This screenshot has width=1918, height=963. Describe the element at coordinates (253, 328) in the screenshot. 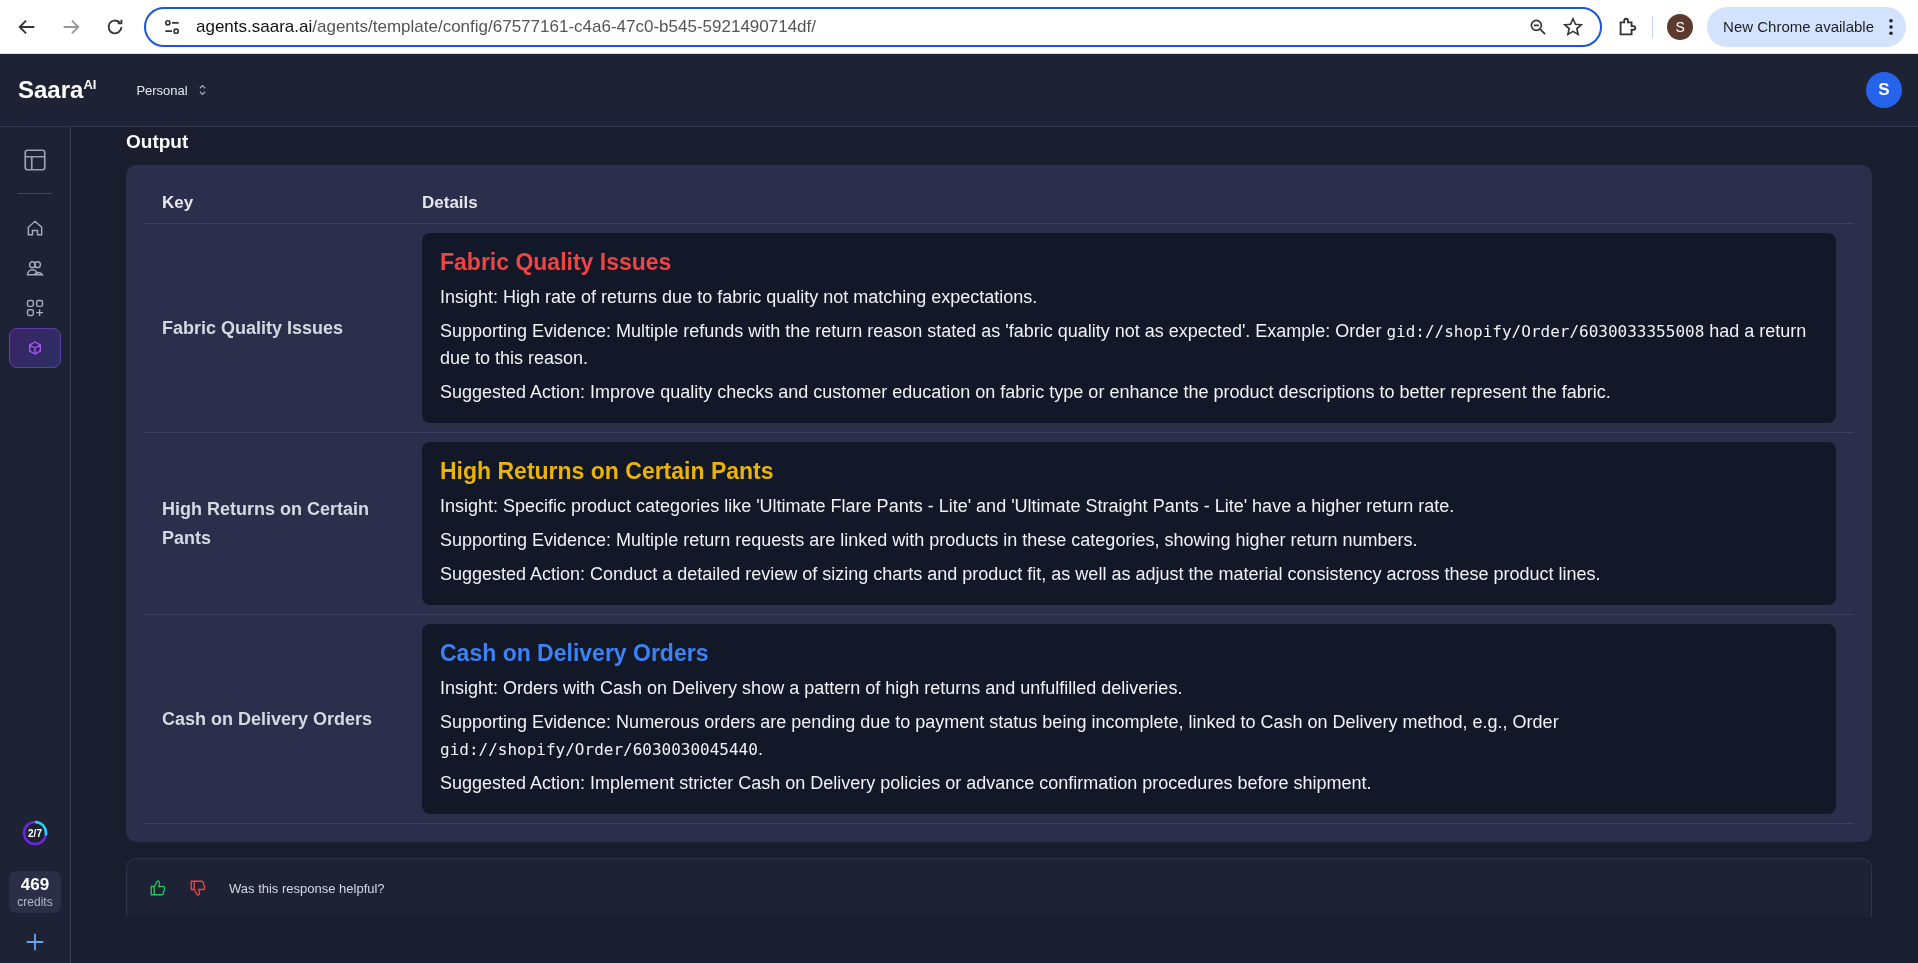

I see `key-cell-text: Fabric Quality Issues` at that location.